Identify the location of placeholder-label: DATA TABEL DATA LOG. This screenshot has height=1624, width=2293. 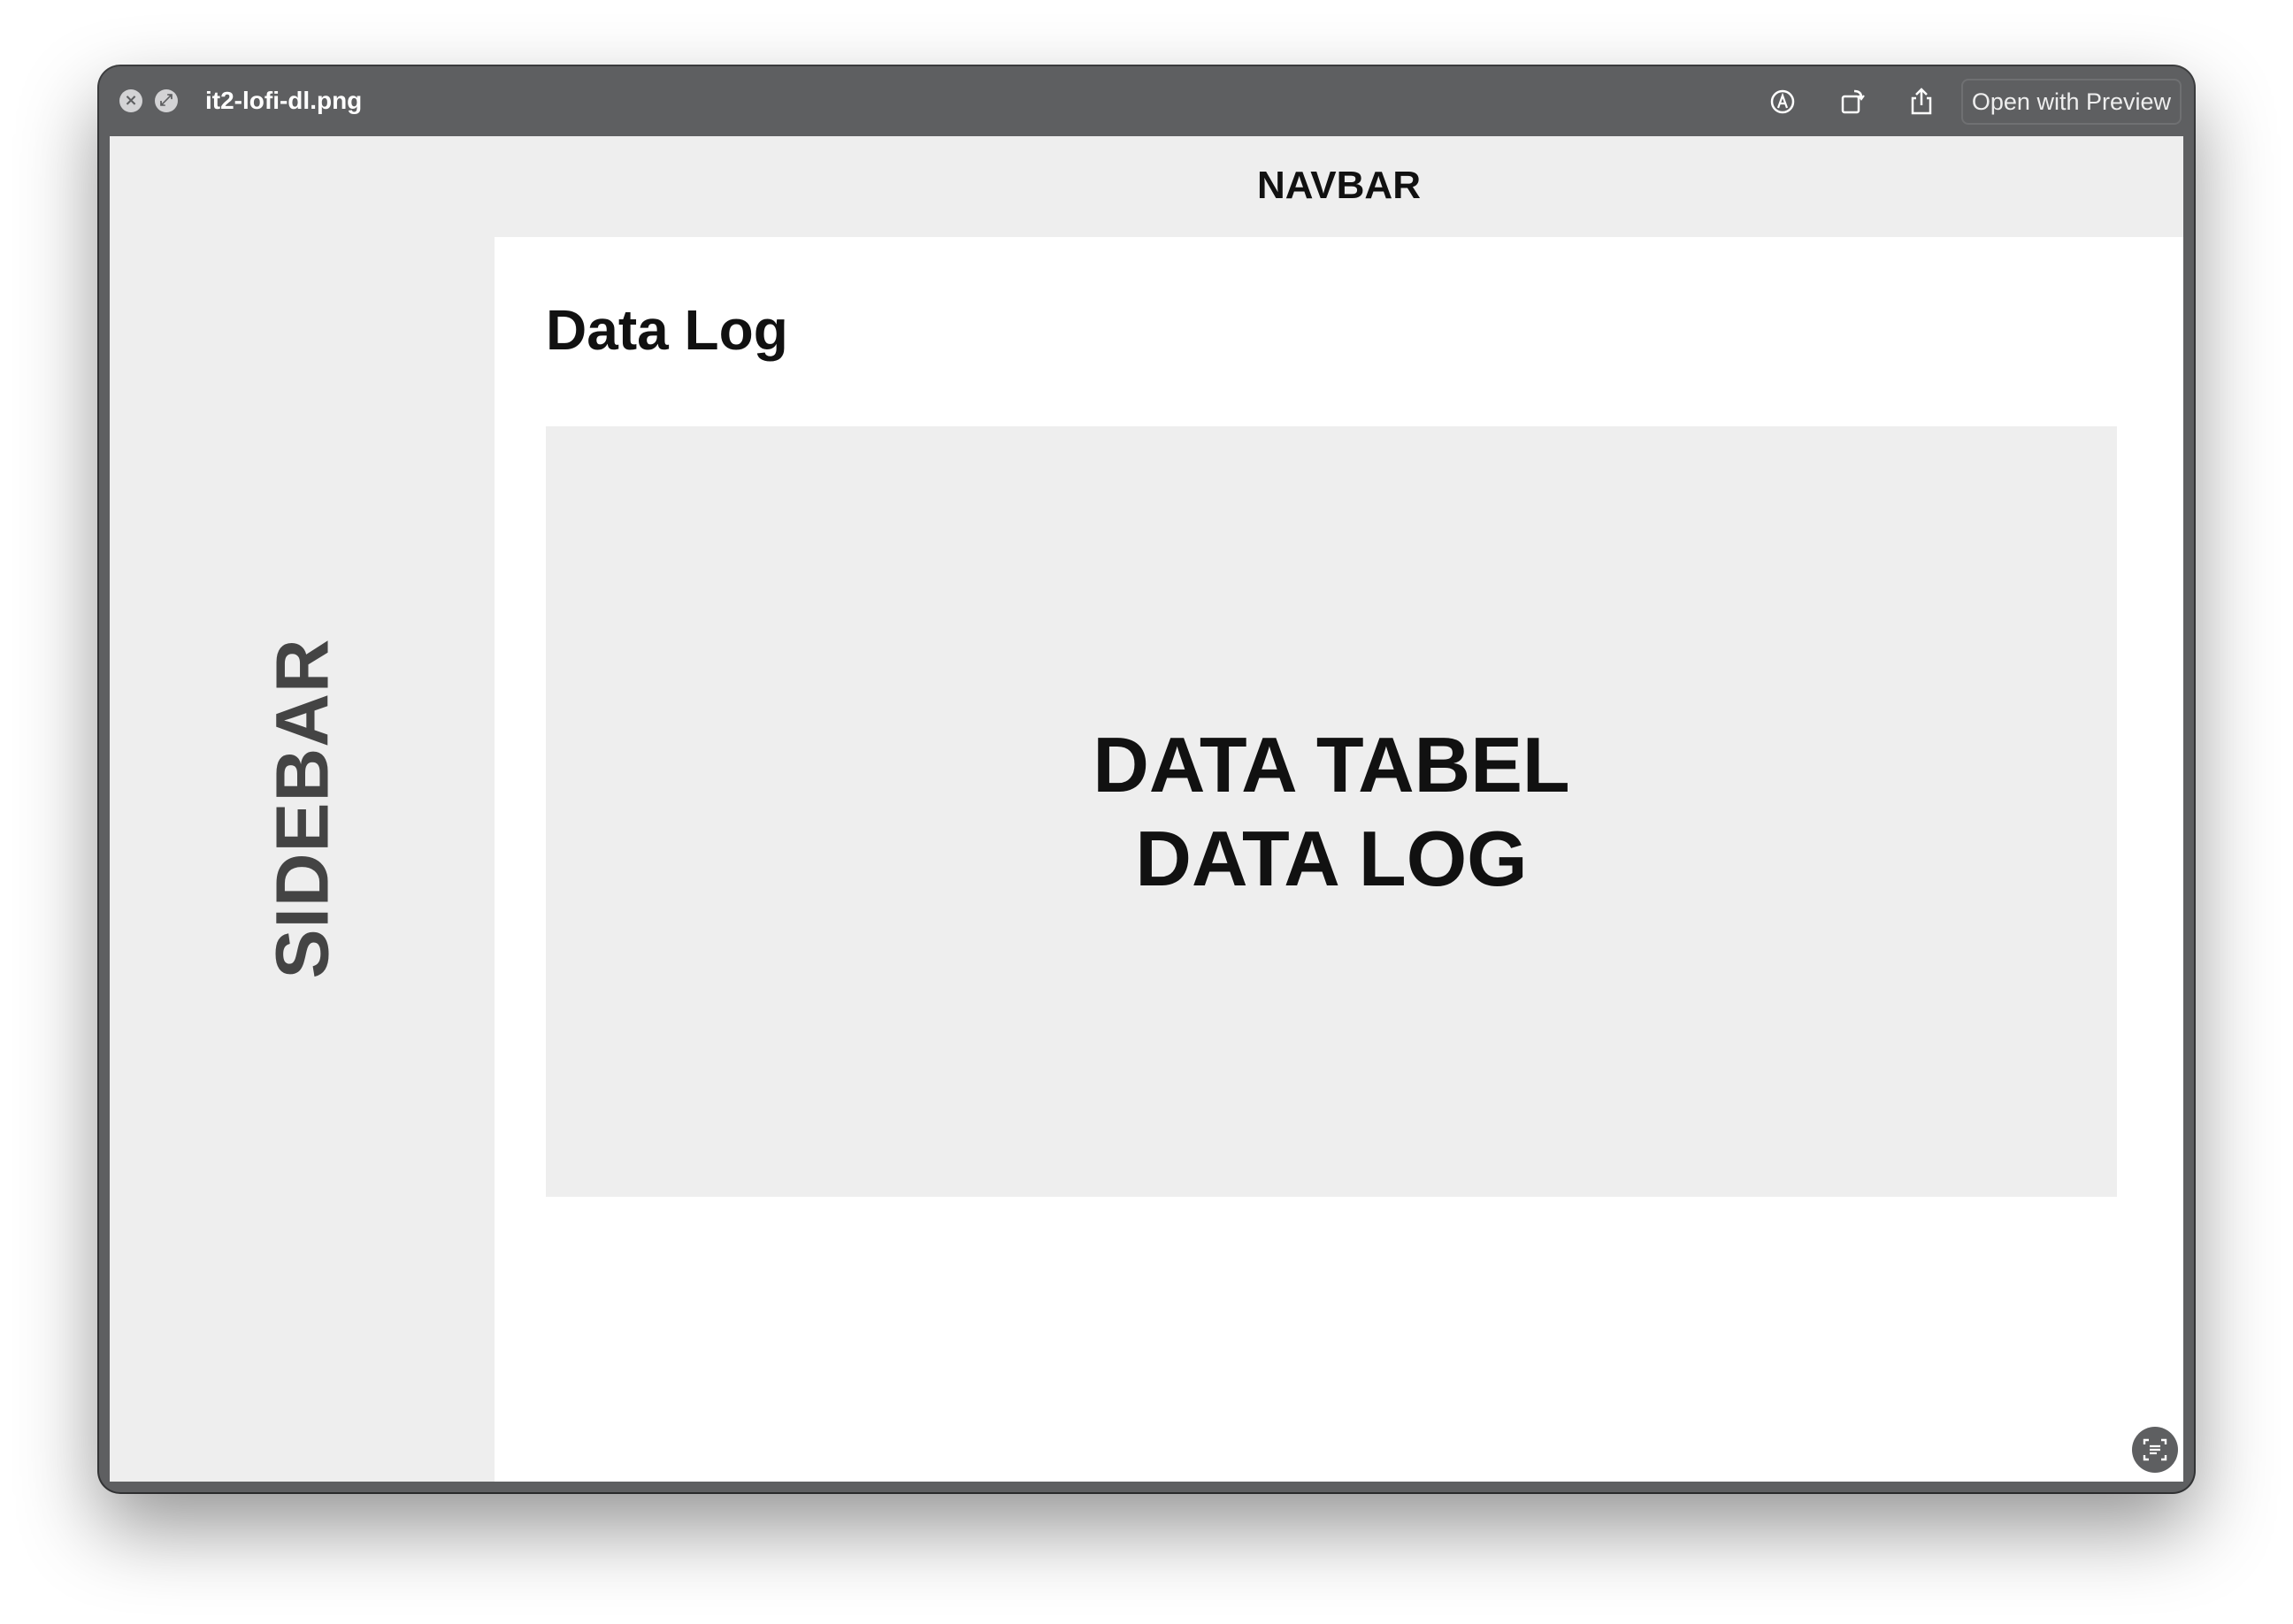
(1331, 812).